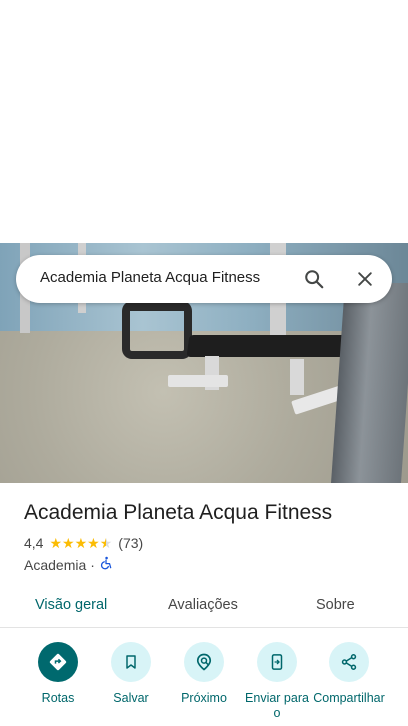 This screenshot has height=726, width=408. I want to click on rating-stars: ★ ★ ★ ★ ★, so click(80, 543).